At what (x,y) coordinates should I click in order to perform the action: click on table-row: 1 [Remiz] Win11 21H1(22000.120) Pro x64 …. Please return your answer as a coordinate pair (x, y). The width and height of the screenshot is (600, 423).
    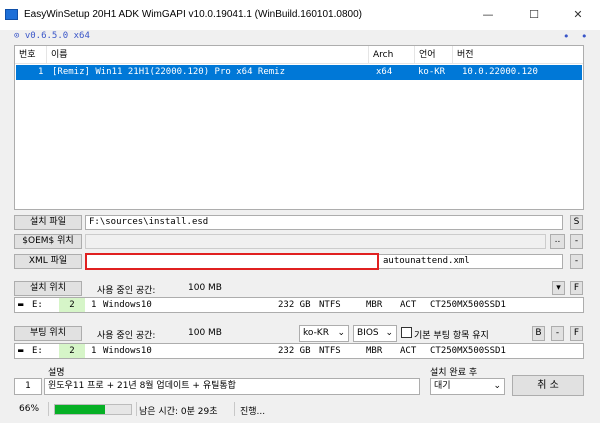
    Looking at the image, I should click on (299, 72).